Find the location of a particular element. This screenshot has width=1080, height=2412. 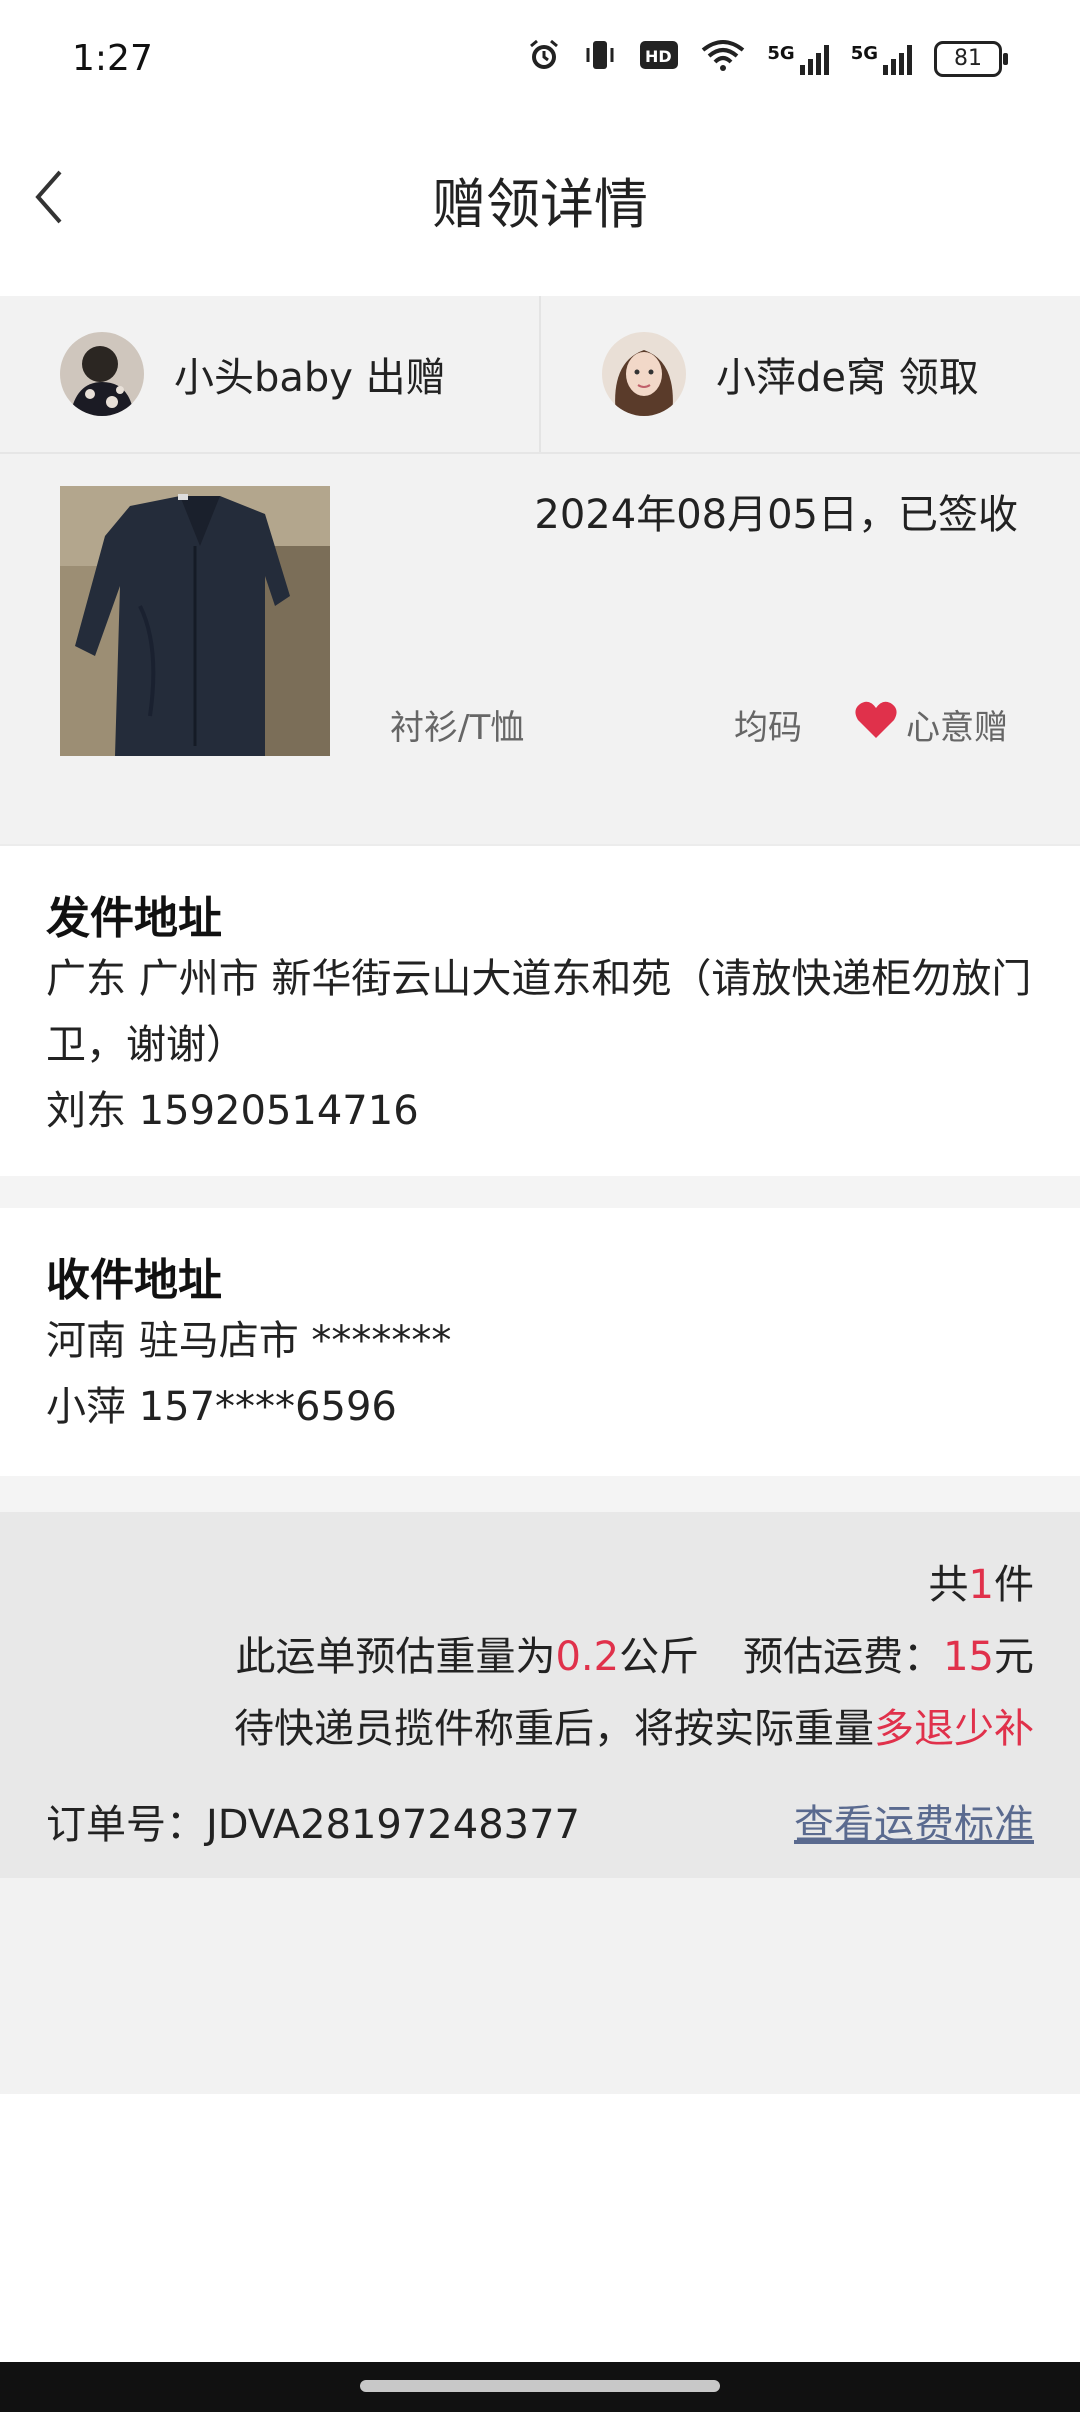

order-number: 订单号：JDVA28197248377 is located at coordinates (313, 1821).